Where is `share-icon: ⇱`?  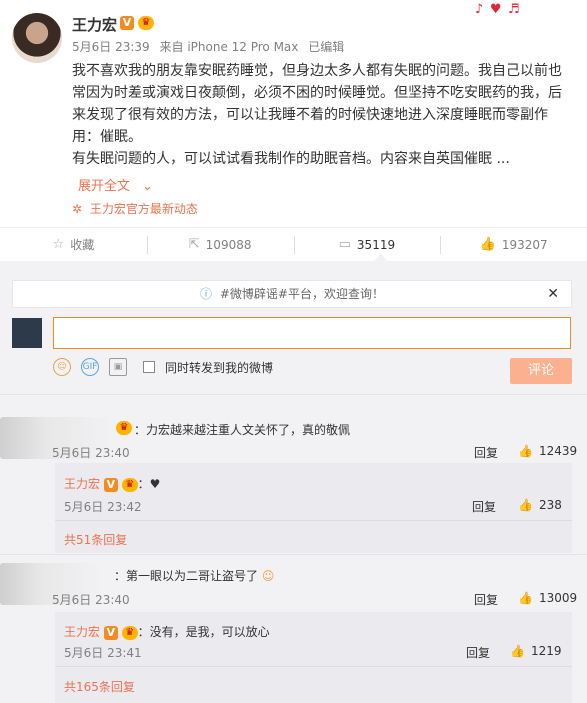
share-icon: ⇱ is located at coordinates (194, 244).